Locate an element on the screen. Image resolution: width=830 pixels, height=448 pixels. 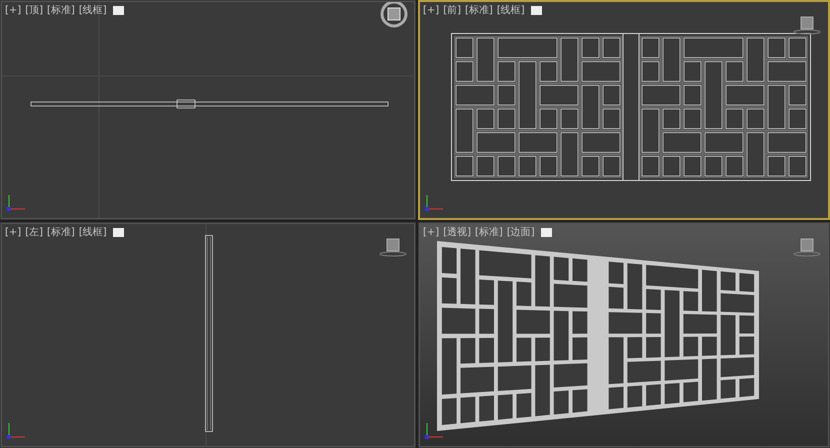
viewport-menu-label: [透视] is located at coordinates (457, 232).